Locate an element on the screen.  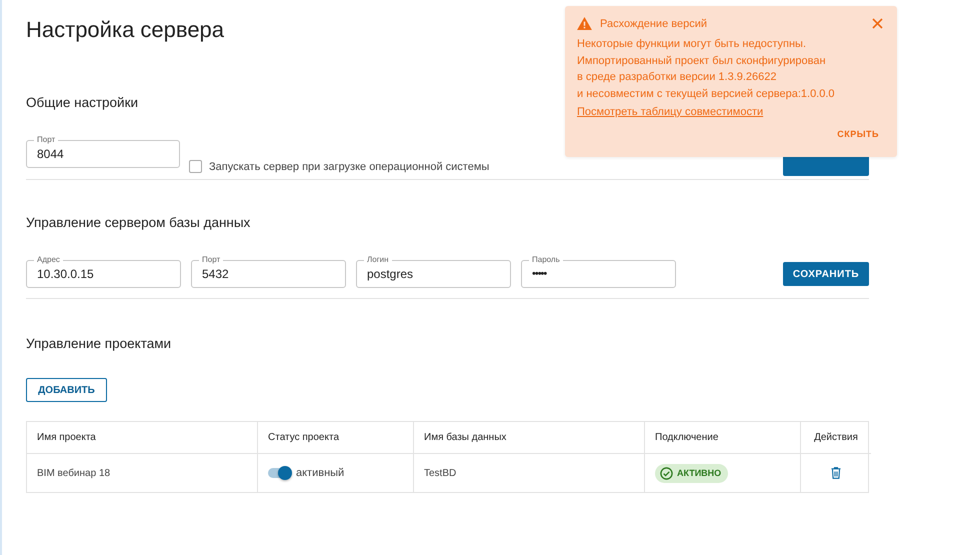
column-header: Имя базы данных is located at coordinates (529, 438).